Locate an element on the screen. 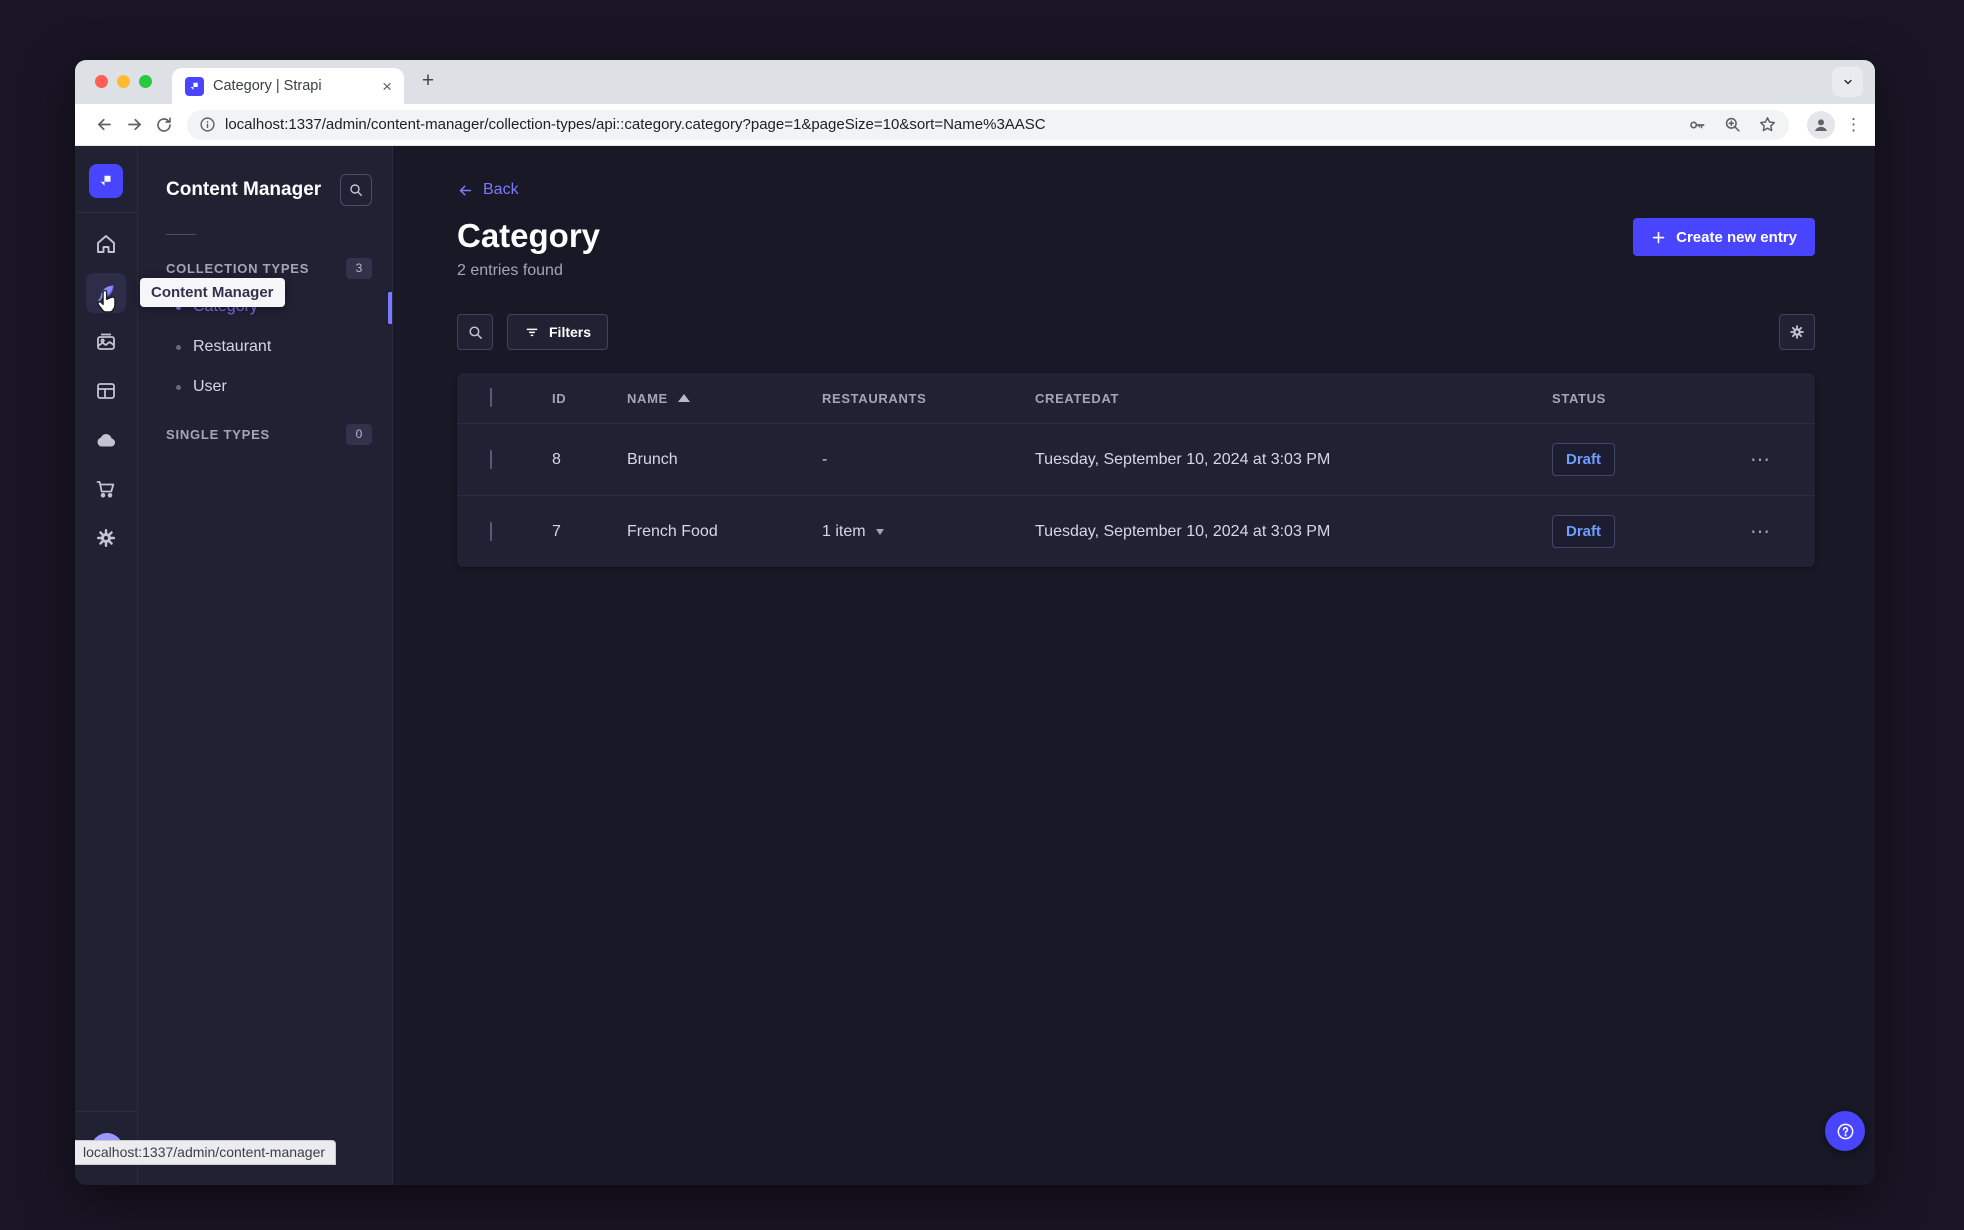  tab-search-chevron-icon is located at coordinates (1847, 82).